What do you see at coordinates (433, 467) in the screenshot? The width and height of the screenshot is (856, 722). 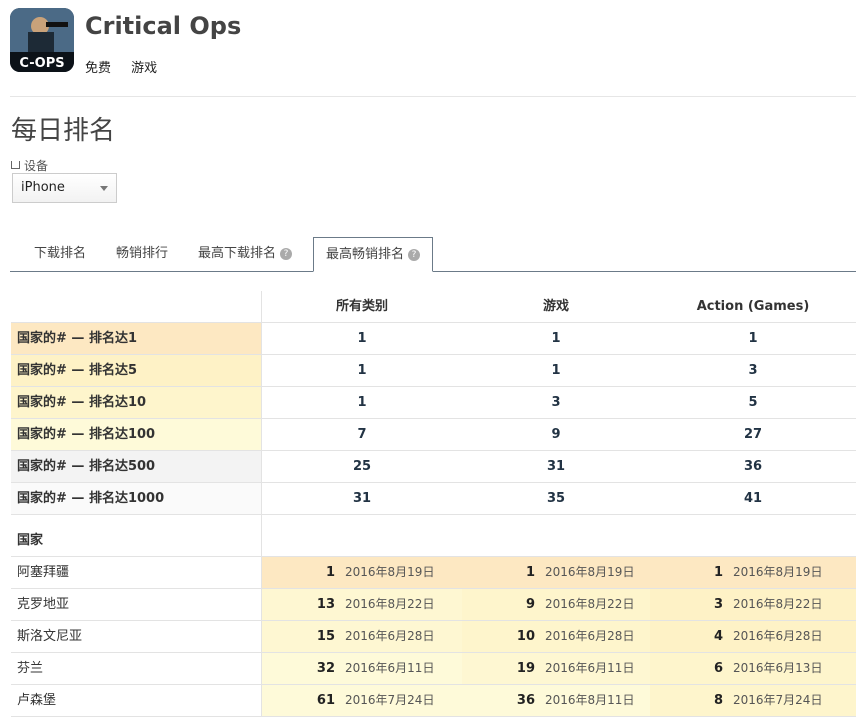 I see `table-row: 国家的# — 排名达500 25 31 36` at bounding box center [433, 467].